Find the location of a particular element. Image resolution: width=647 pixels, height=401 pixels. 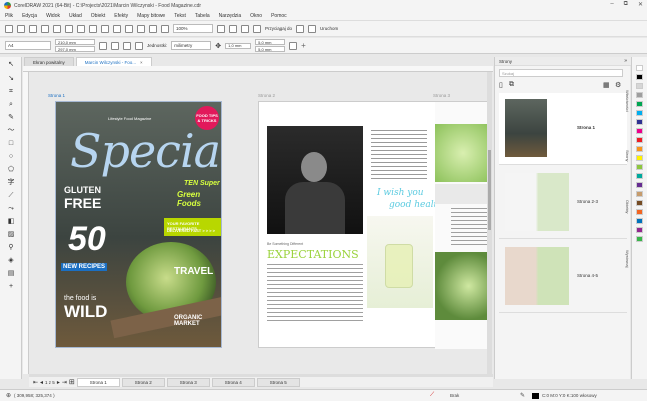

drop-shadow-icon: ◧ is located at coordinates (11, 222).